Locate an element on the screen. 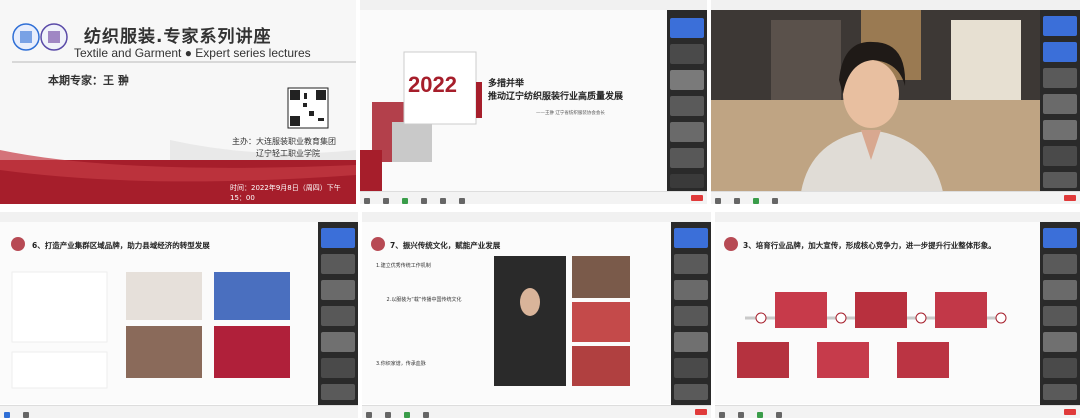 The image size is (1080, 418). slide-title: 3、培育行业品牌，加大宣传，形成核心竞争力，进一步提升行业整体形象。 is located at coordinates (869, 245).